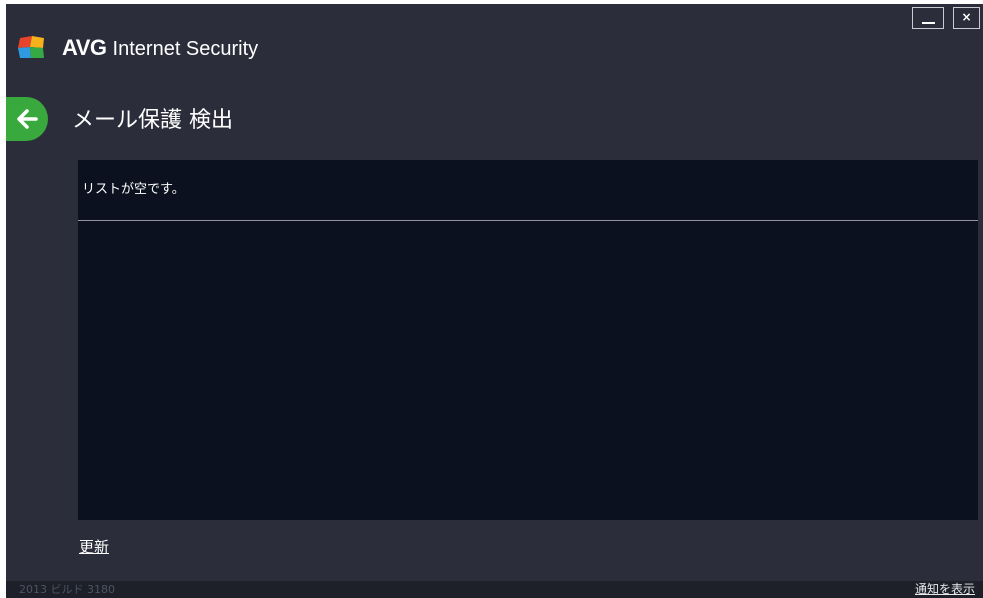 Image resolution: width=983 pixels, height=598 pixels. I want to click on minimize-button, so click(928, 18).